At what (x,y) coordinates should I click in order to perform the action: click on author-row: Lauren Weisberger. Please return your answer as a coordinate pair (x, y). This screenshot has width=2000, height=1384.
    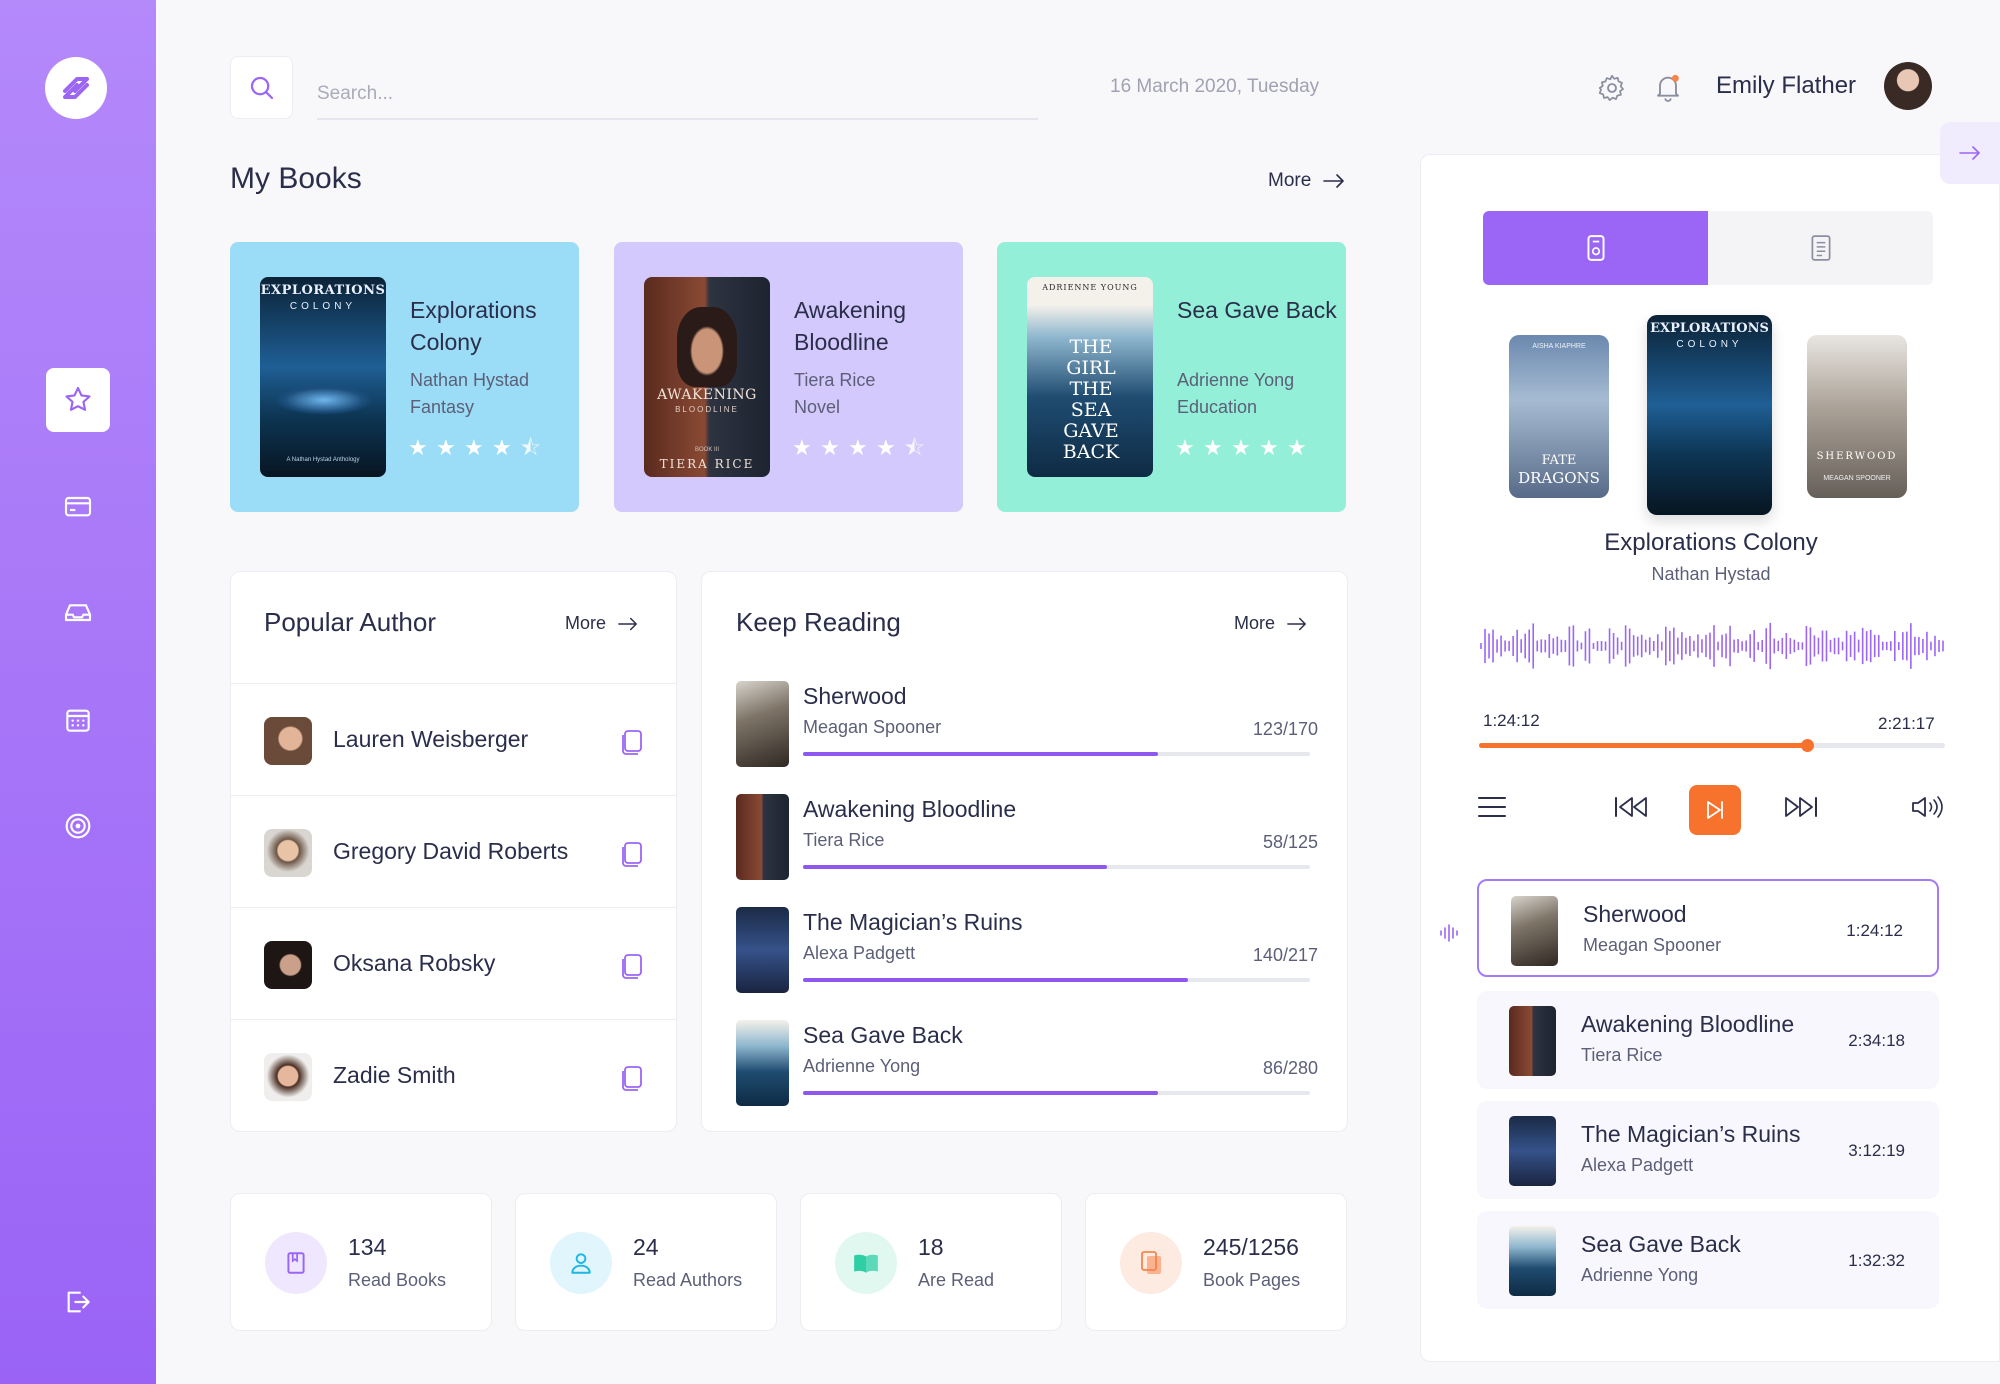
    Looking at the image, I should click on (454, 739).